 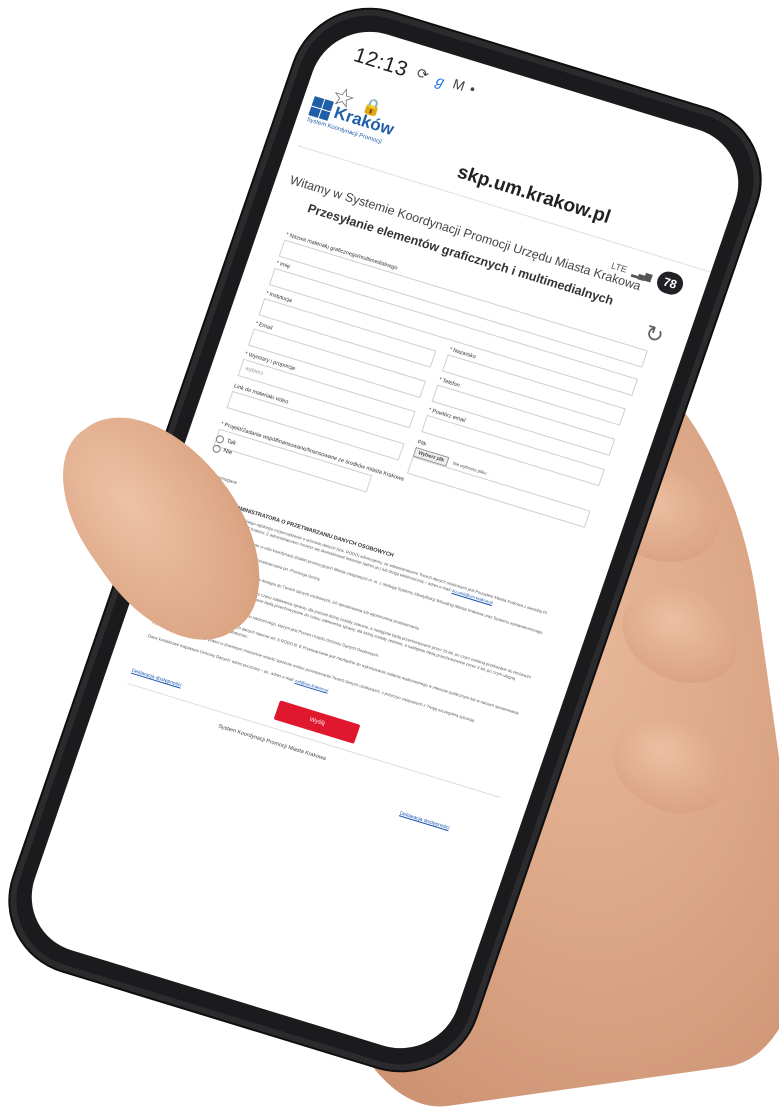 I want to click on status-time: 12:13, so click(x=380, y=62).